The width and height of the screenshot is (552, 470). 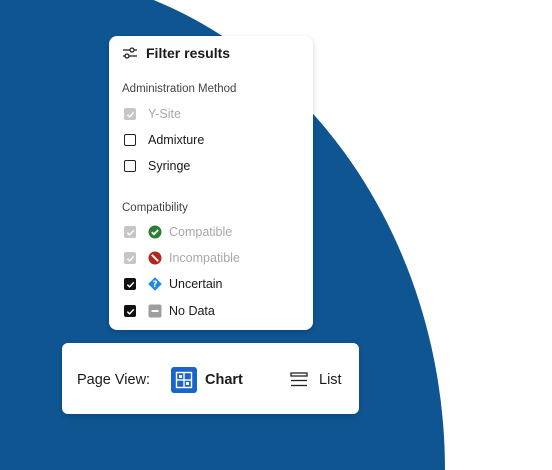 I want to click on filter-title: Filter results, so click(x=188, y=53).